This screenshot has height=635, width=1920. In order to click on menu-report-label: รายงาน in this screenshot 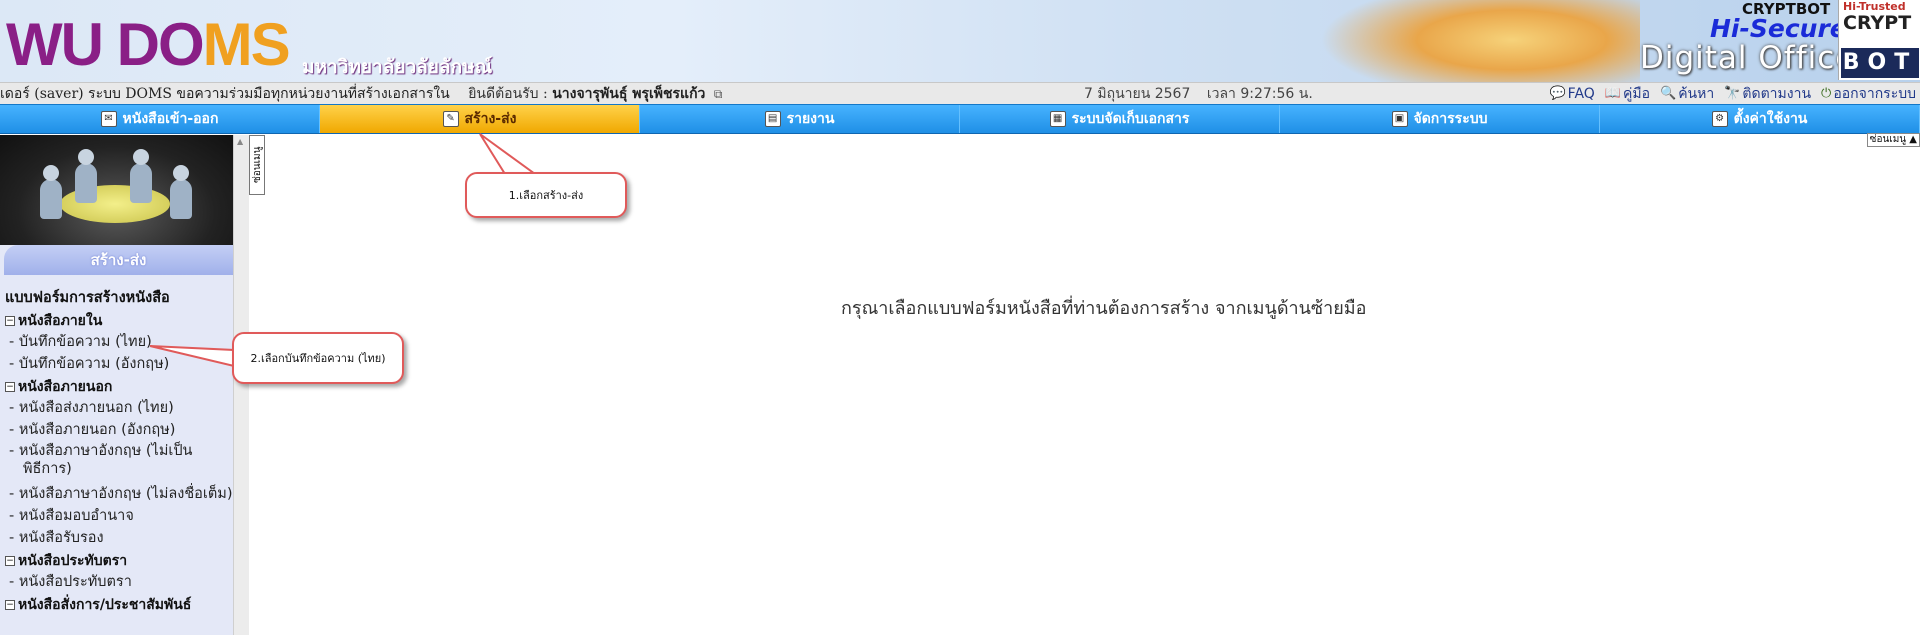, I will do `click(810, 119)`.